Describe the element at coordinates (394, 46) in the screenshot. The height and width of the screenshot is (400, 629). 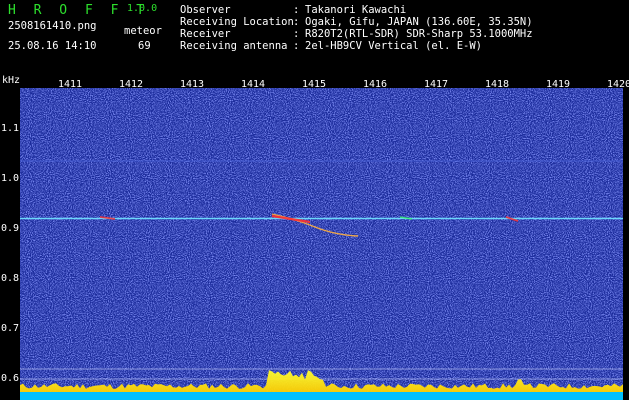
I see `info-value: 2el-HB9CV Vertical (el. E-W)` at that location.